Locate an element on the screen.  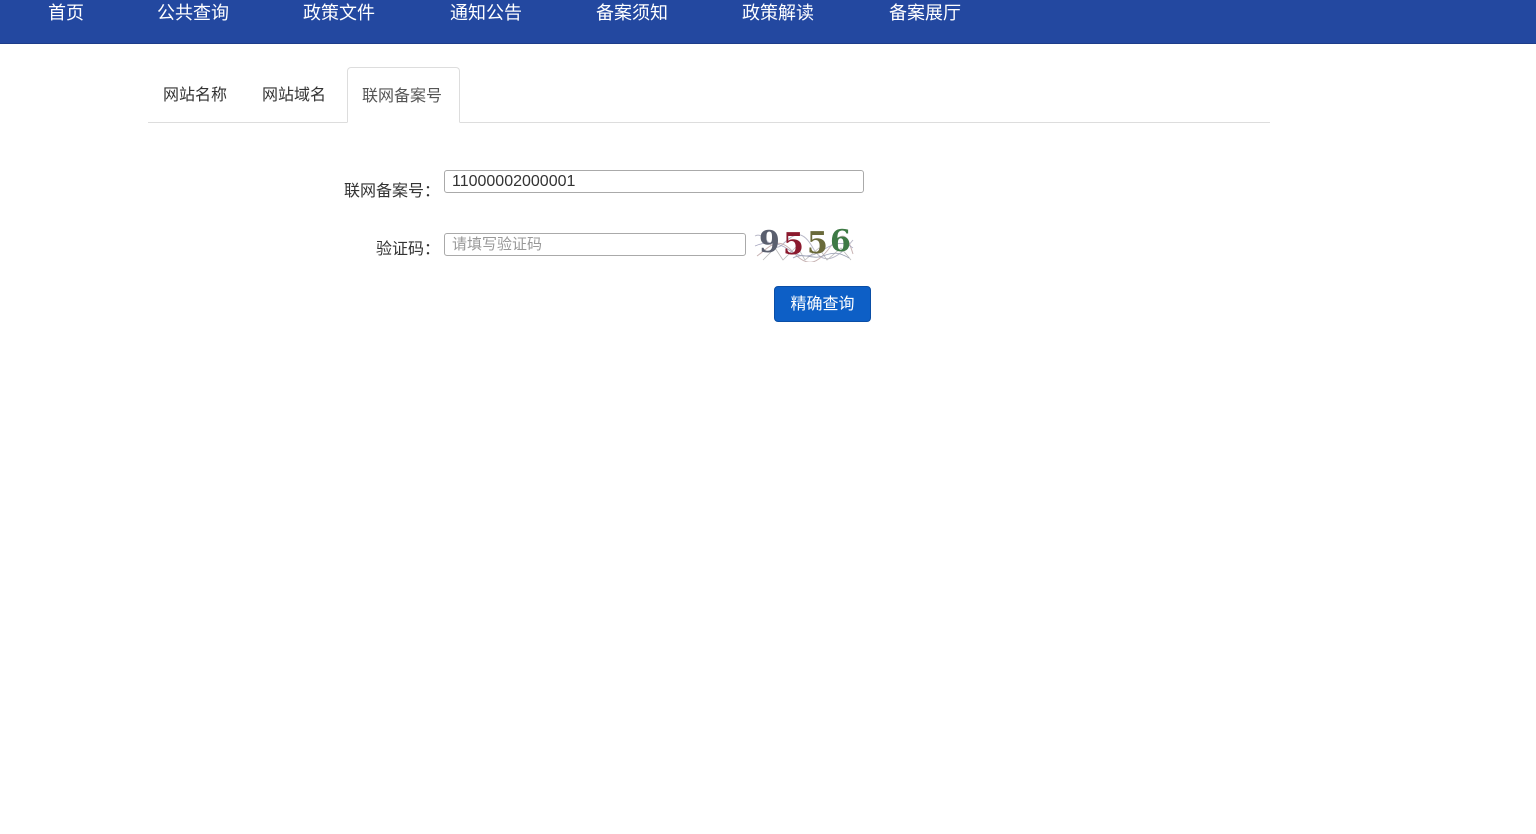
captcha-image: 9 5 5 6 is located at coordinates (804, 243).